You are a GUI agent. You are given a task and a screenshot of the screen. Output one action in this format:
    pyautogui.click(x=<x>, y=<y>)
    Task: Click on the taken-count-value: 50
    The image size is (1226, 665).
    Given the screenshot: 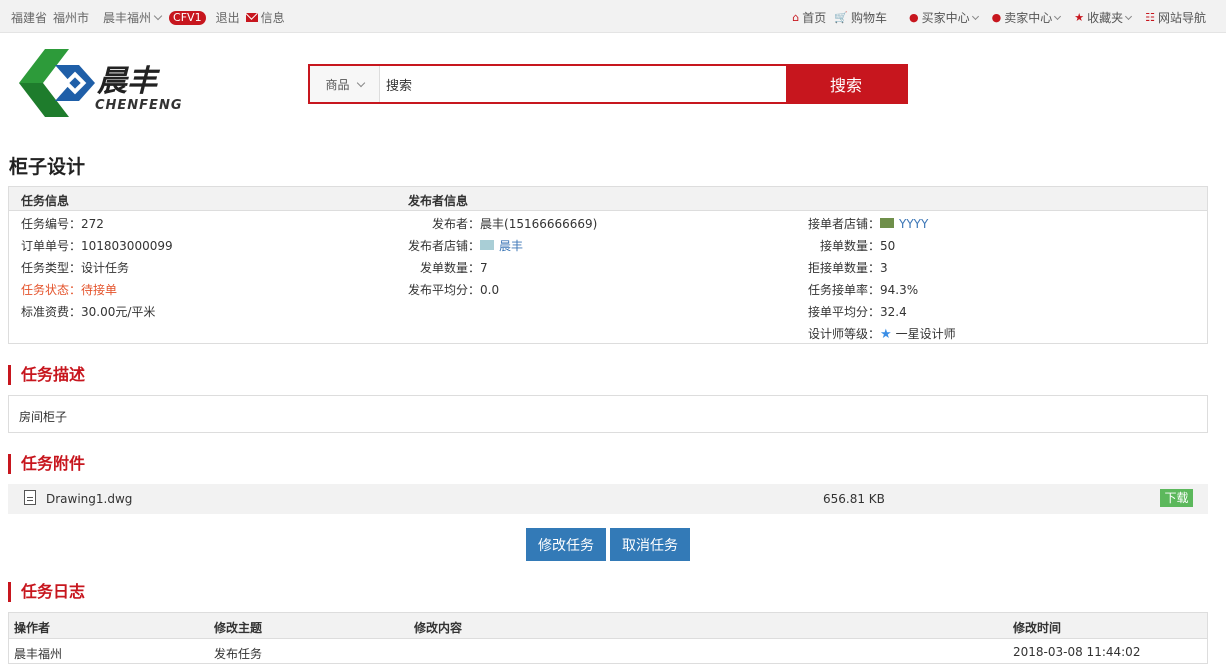 What is the action you would take?
    pyautogui.click(x=888, y=246)
    